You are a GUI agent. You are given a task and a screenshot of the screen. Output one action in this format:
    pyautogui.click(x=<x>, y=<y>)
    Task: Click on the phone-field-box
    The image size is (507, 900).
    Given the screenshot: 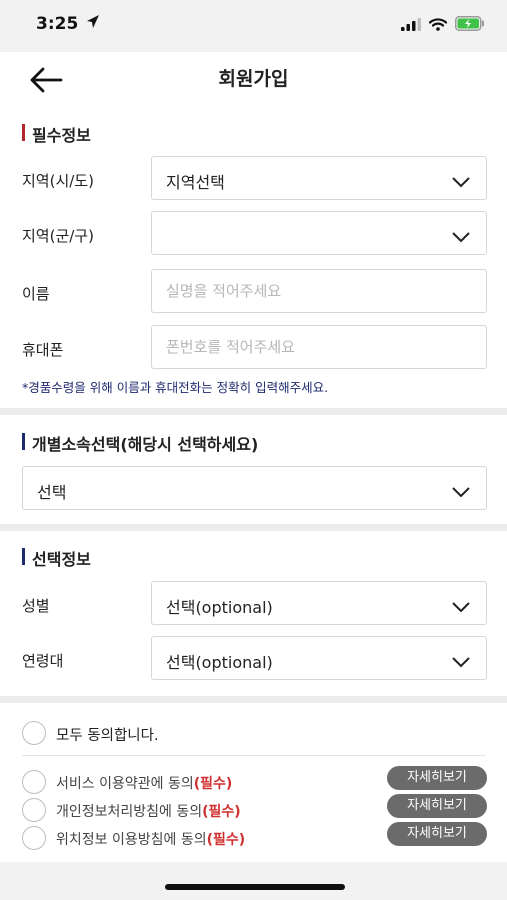 What is the action you would take?
    pyautogui.click(x=319, y=347)
    